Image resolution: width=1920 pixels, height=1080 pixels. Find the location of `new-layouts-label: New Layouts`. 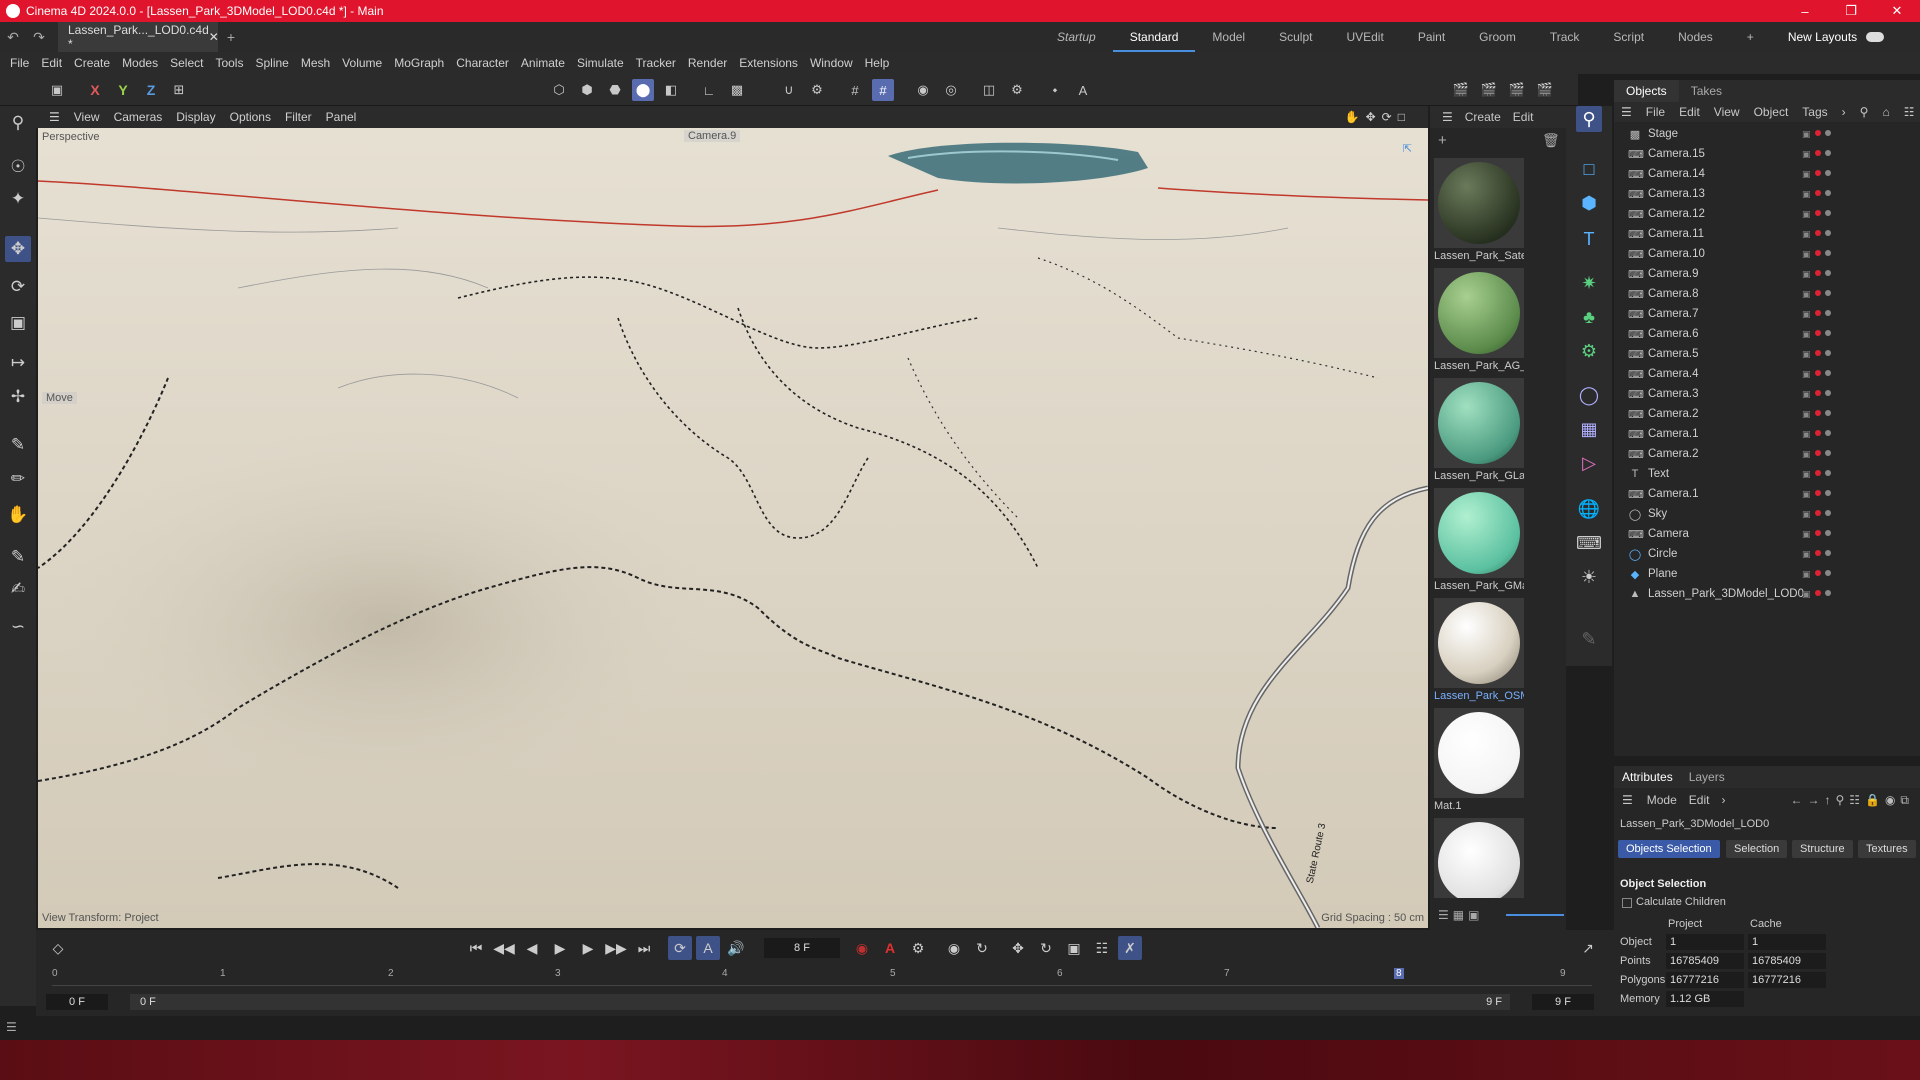

new-layouts-label: New Layouts is located at coordinates (1822, 37).